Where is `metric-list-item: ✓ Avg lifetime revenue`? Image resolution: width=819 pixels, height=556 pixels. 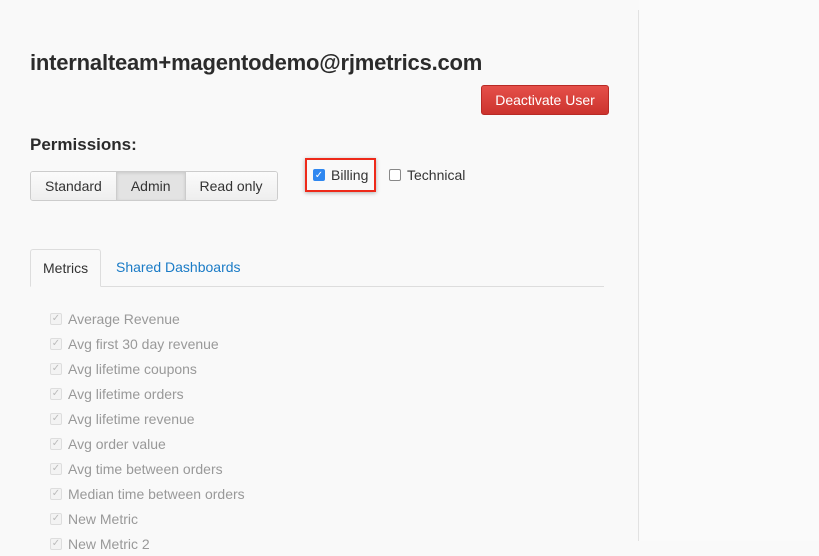
metric-list-item: ✓ Avg lifetime revenue is located at coordinates (147, 418).